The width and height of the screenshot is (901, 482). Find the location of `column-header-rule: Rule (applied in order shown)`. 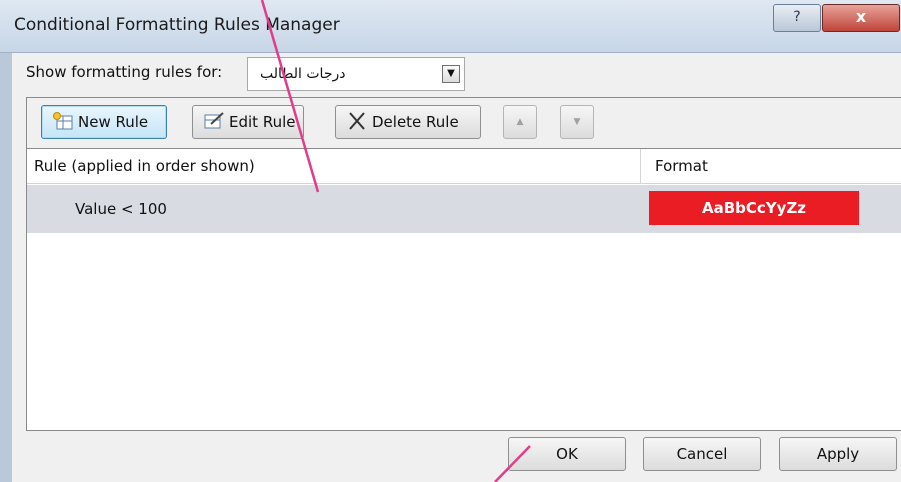

column-header-rule: Rule (applied in order shown) is located at coordinates (144, 166).